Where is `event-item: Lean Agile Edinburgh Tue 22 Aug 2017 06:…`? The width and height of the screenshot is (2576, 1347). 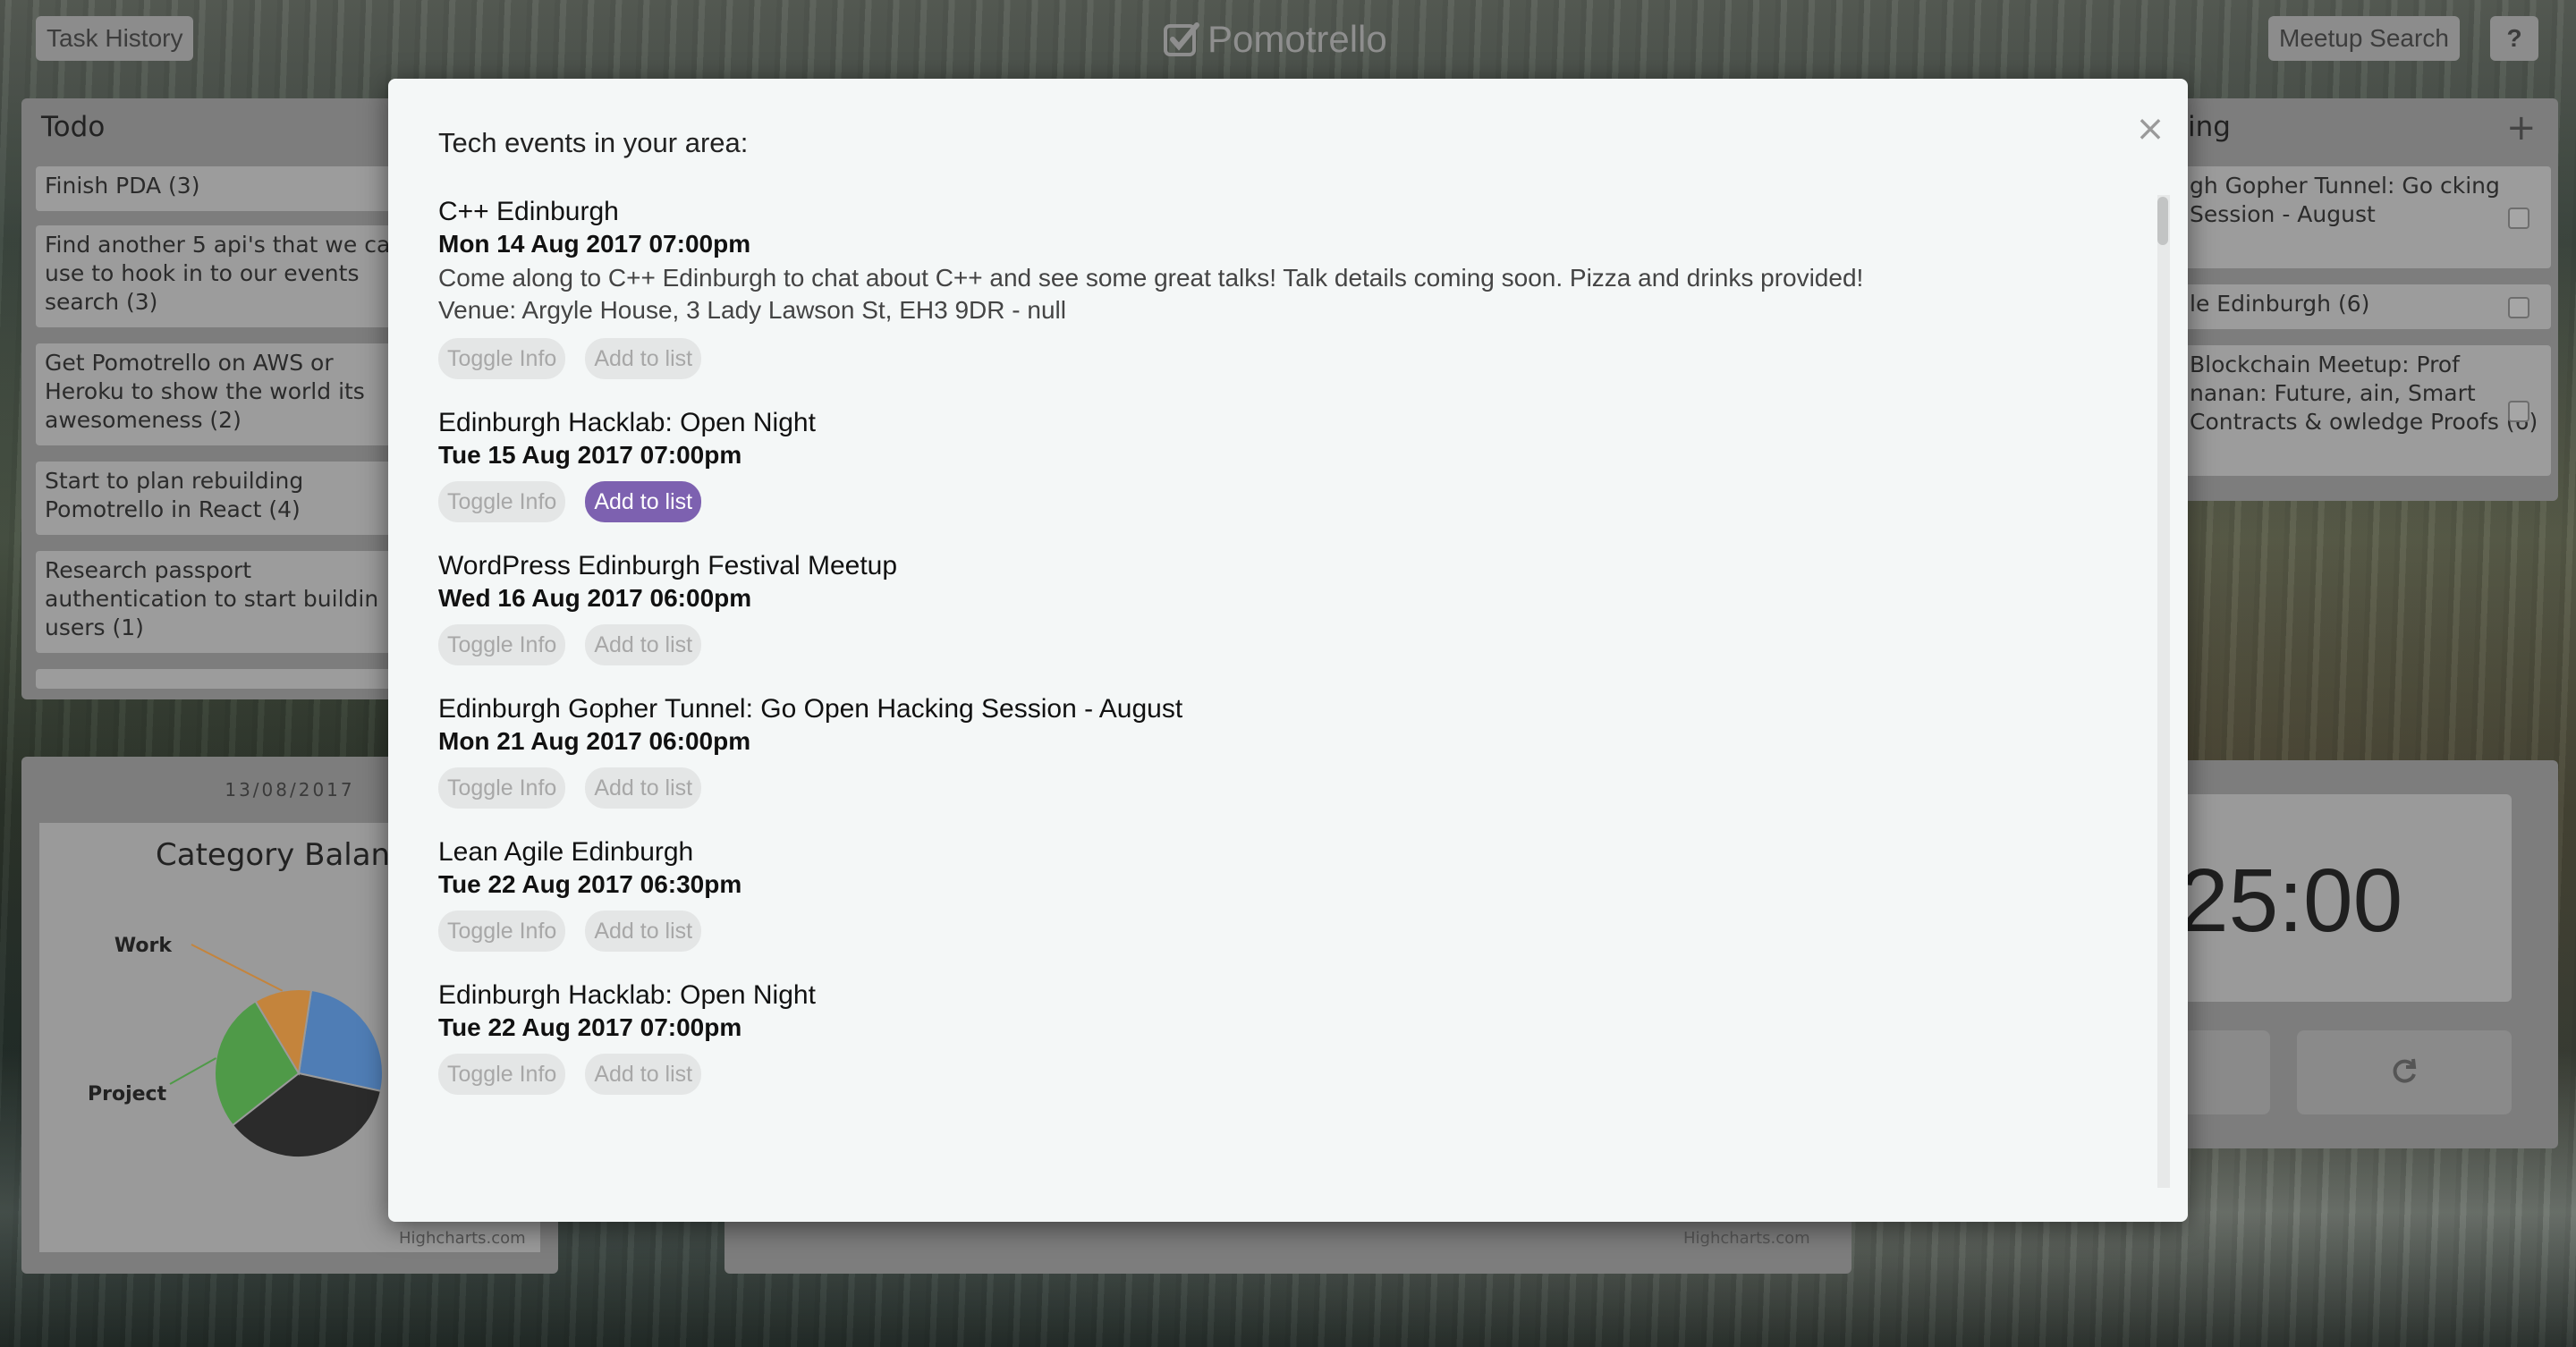 event-item: Lean Agile Edinburgh Tue 22 Aug 2017 06:… is located at coordinates (1288, 893).